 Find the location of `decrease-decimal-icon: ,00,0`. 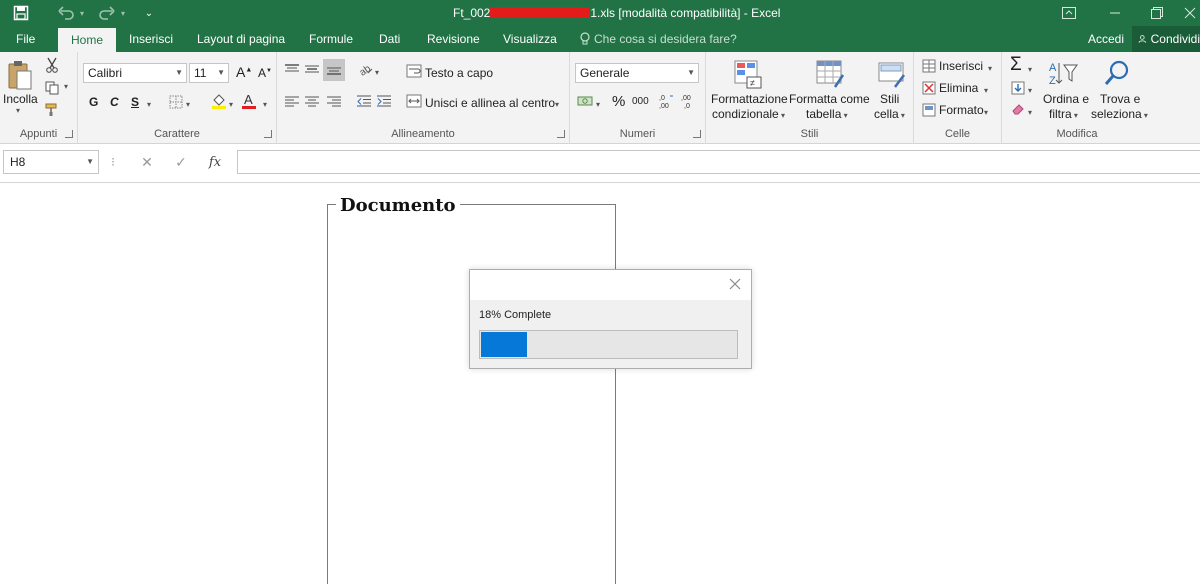

decrease-decimal-icon: ,00,0 is located at coordinates (689, 101).